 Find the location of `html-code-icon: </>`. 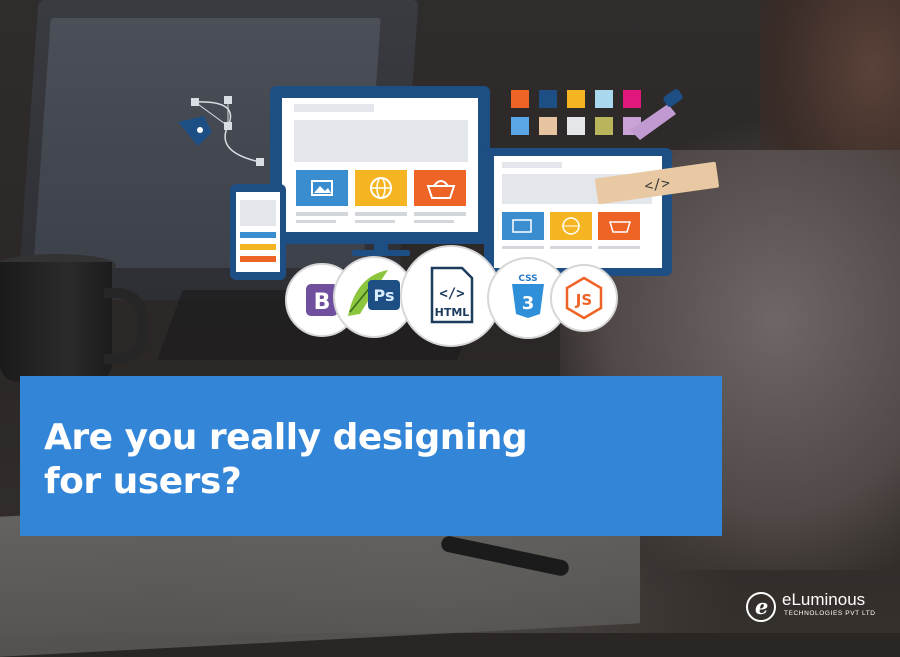

html-code-icon: </> is located at coordinates (451, 294).